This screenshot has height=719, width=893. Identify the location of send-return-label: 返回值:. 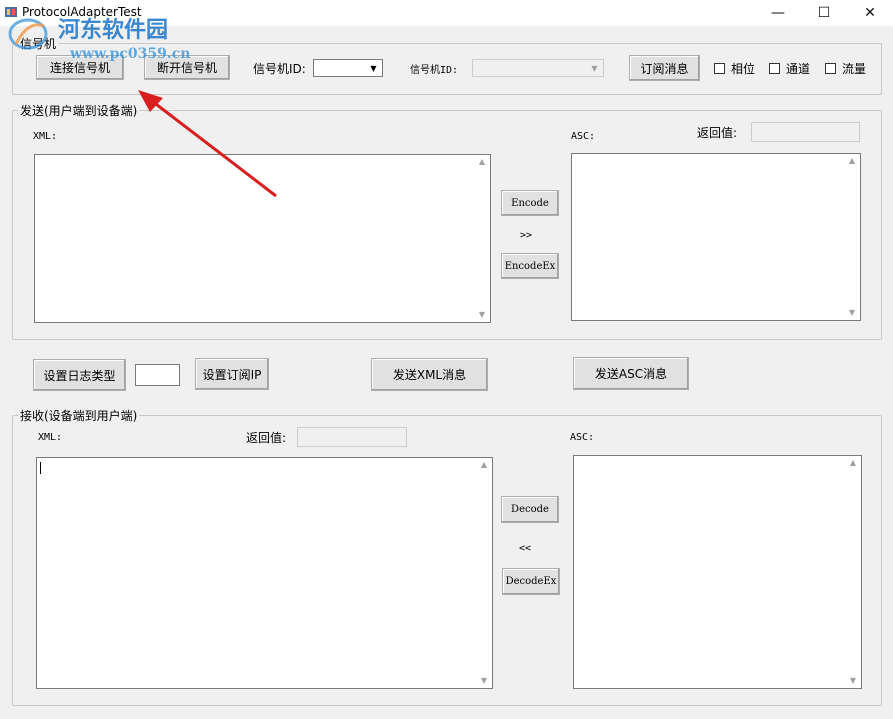
(717, 133).